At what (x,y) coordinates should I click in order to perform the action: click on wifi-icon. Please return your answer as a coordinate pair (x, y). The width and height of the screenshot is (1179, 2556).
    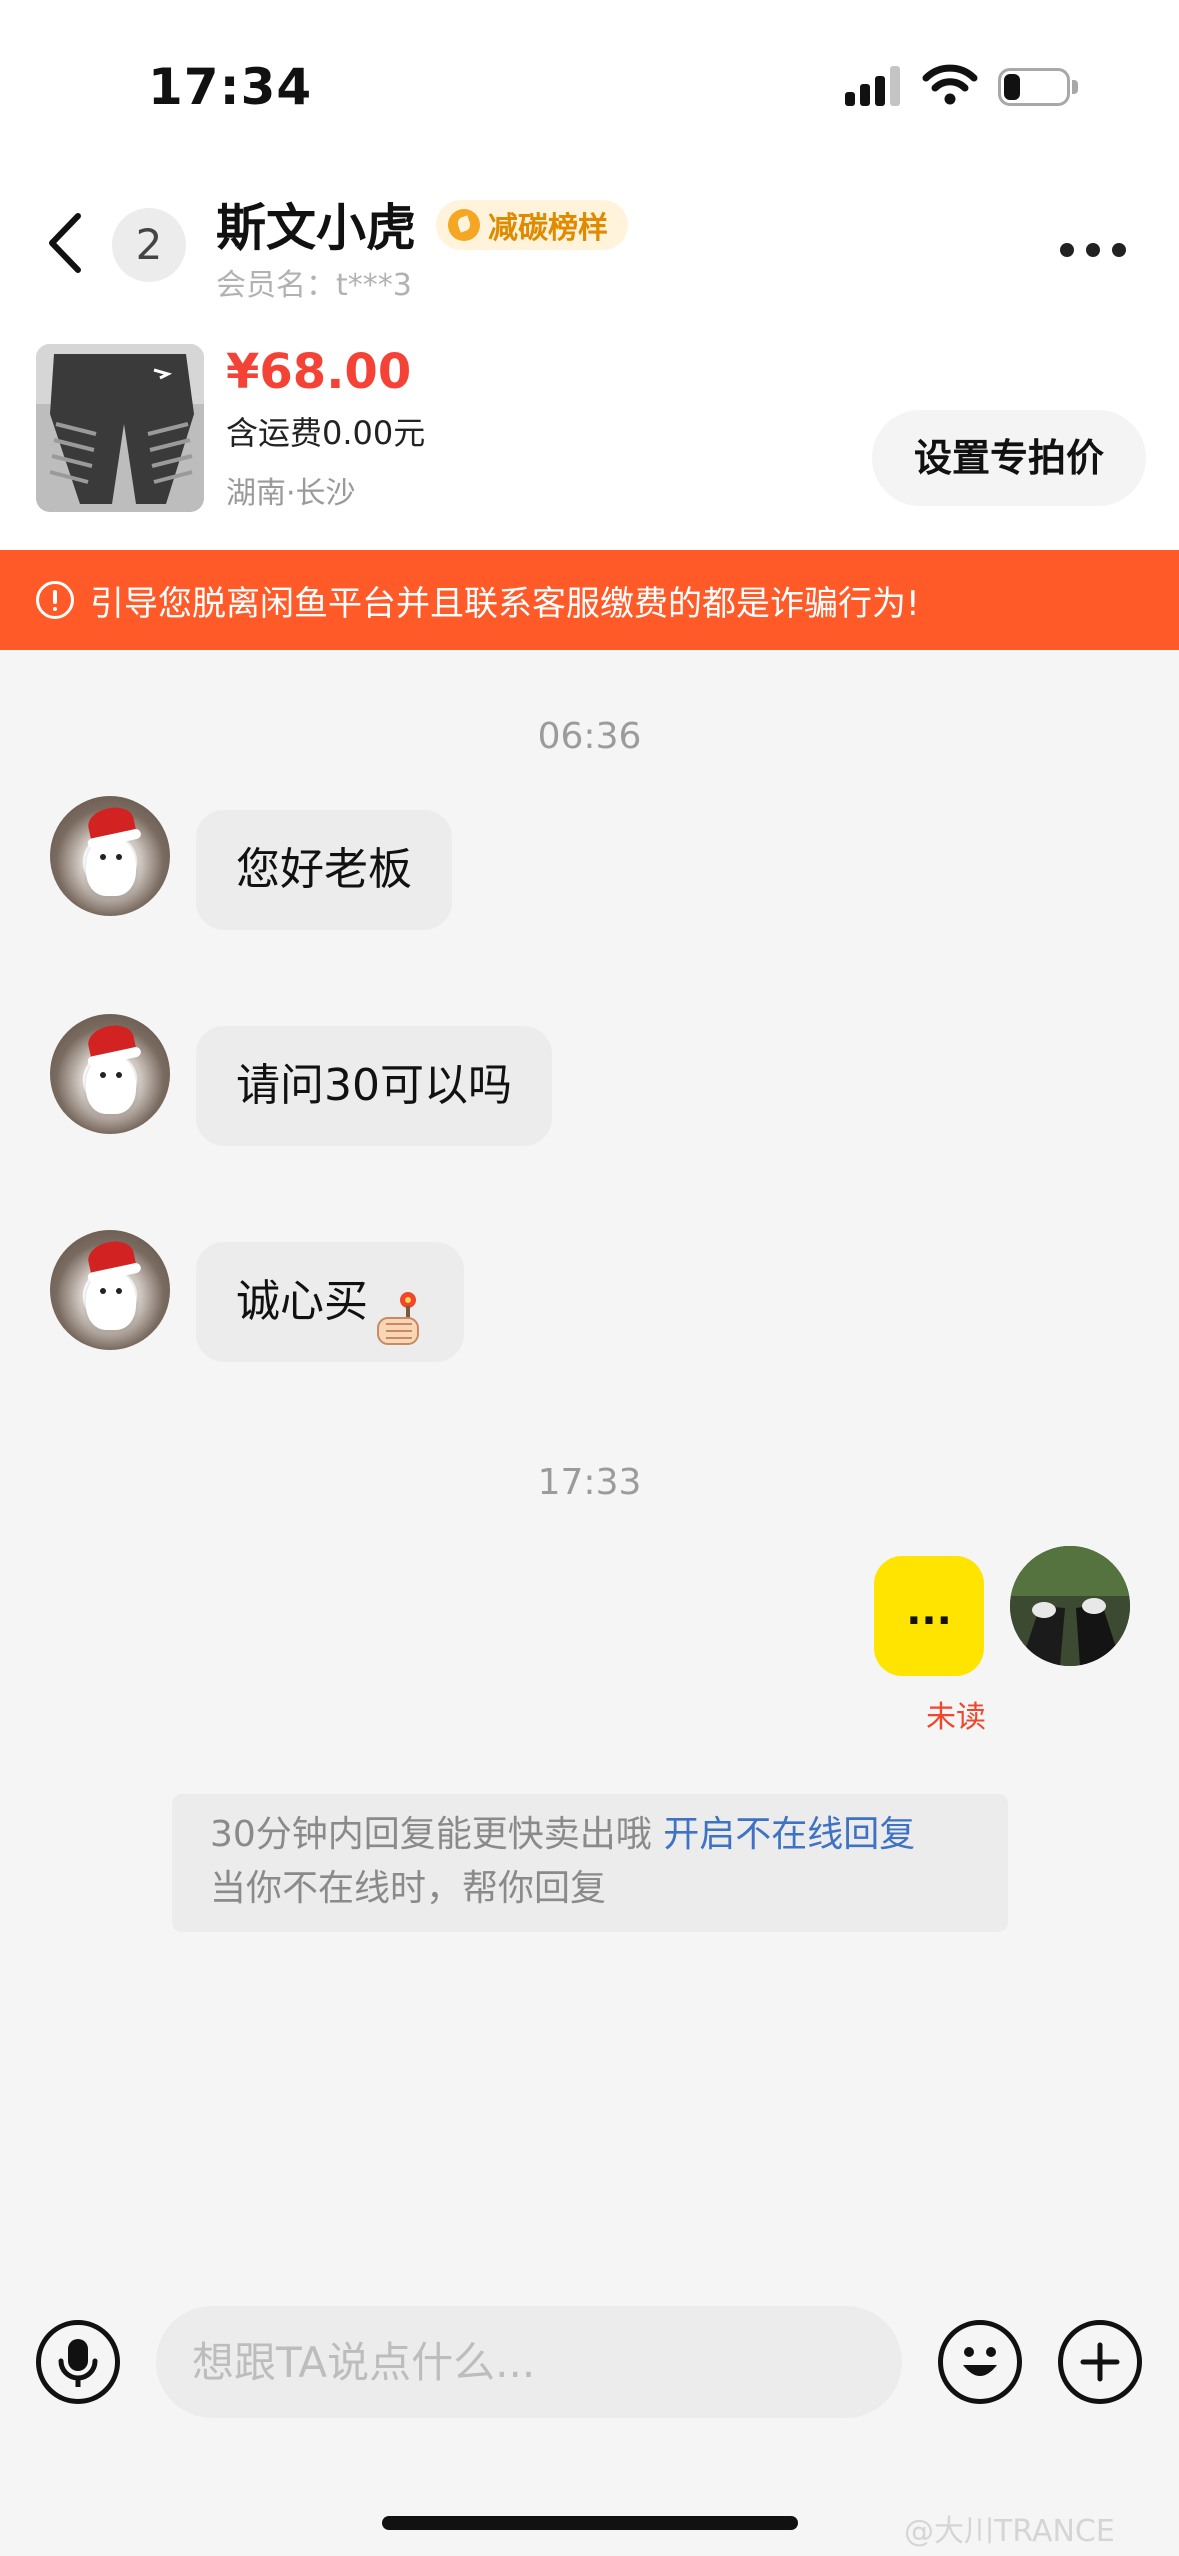
    Looking at the image, I should click on (950, 84).